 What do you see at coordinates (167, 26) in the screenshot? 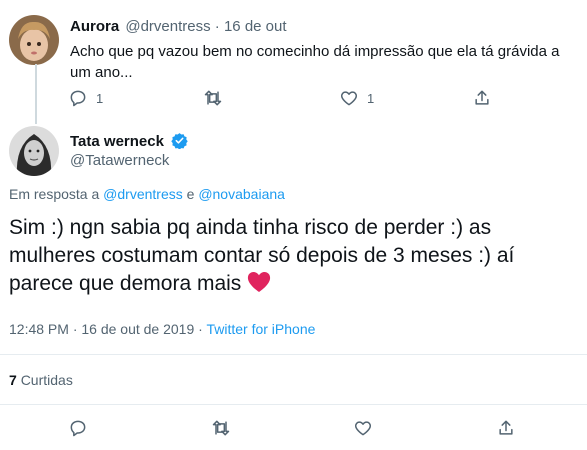
I see `reply-author-handle: @drventress` at bounding box center [167, 26].